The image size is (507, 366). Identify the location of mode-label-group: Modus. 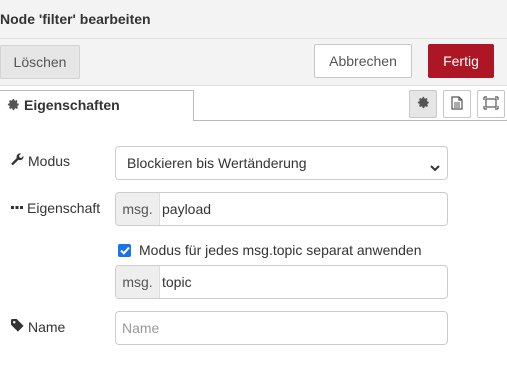
(40, 161).